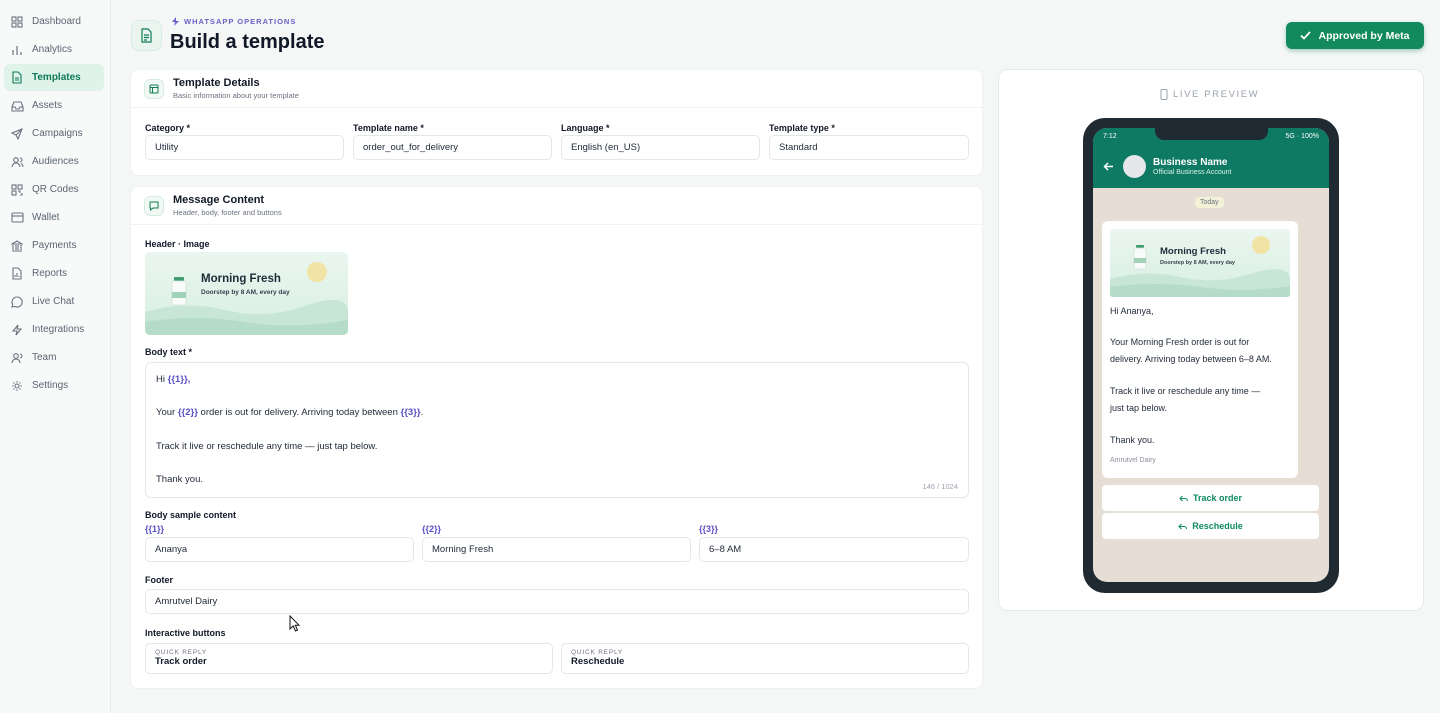 This screenshot has height=713, width=1440. Describe the element at coordinates (155, 529) in the screenshot. I see `sample-var-1: {{1}}` at that location.